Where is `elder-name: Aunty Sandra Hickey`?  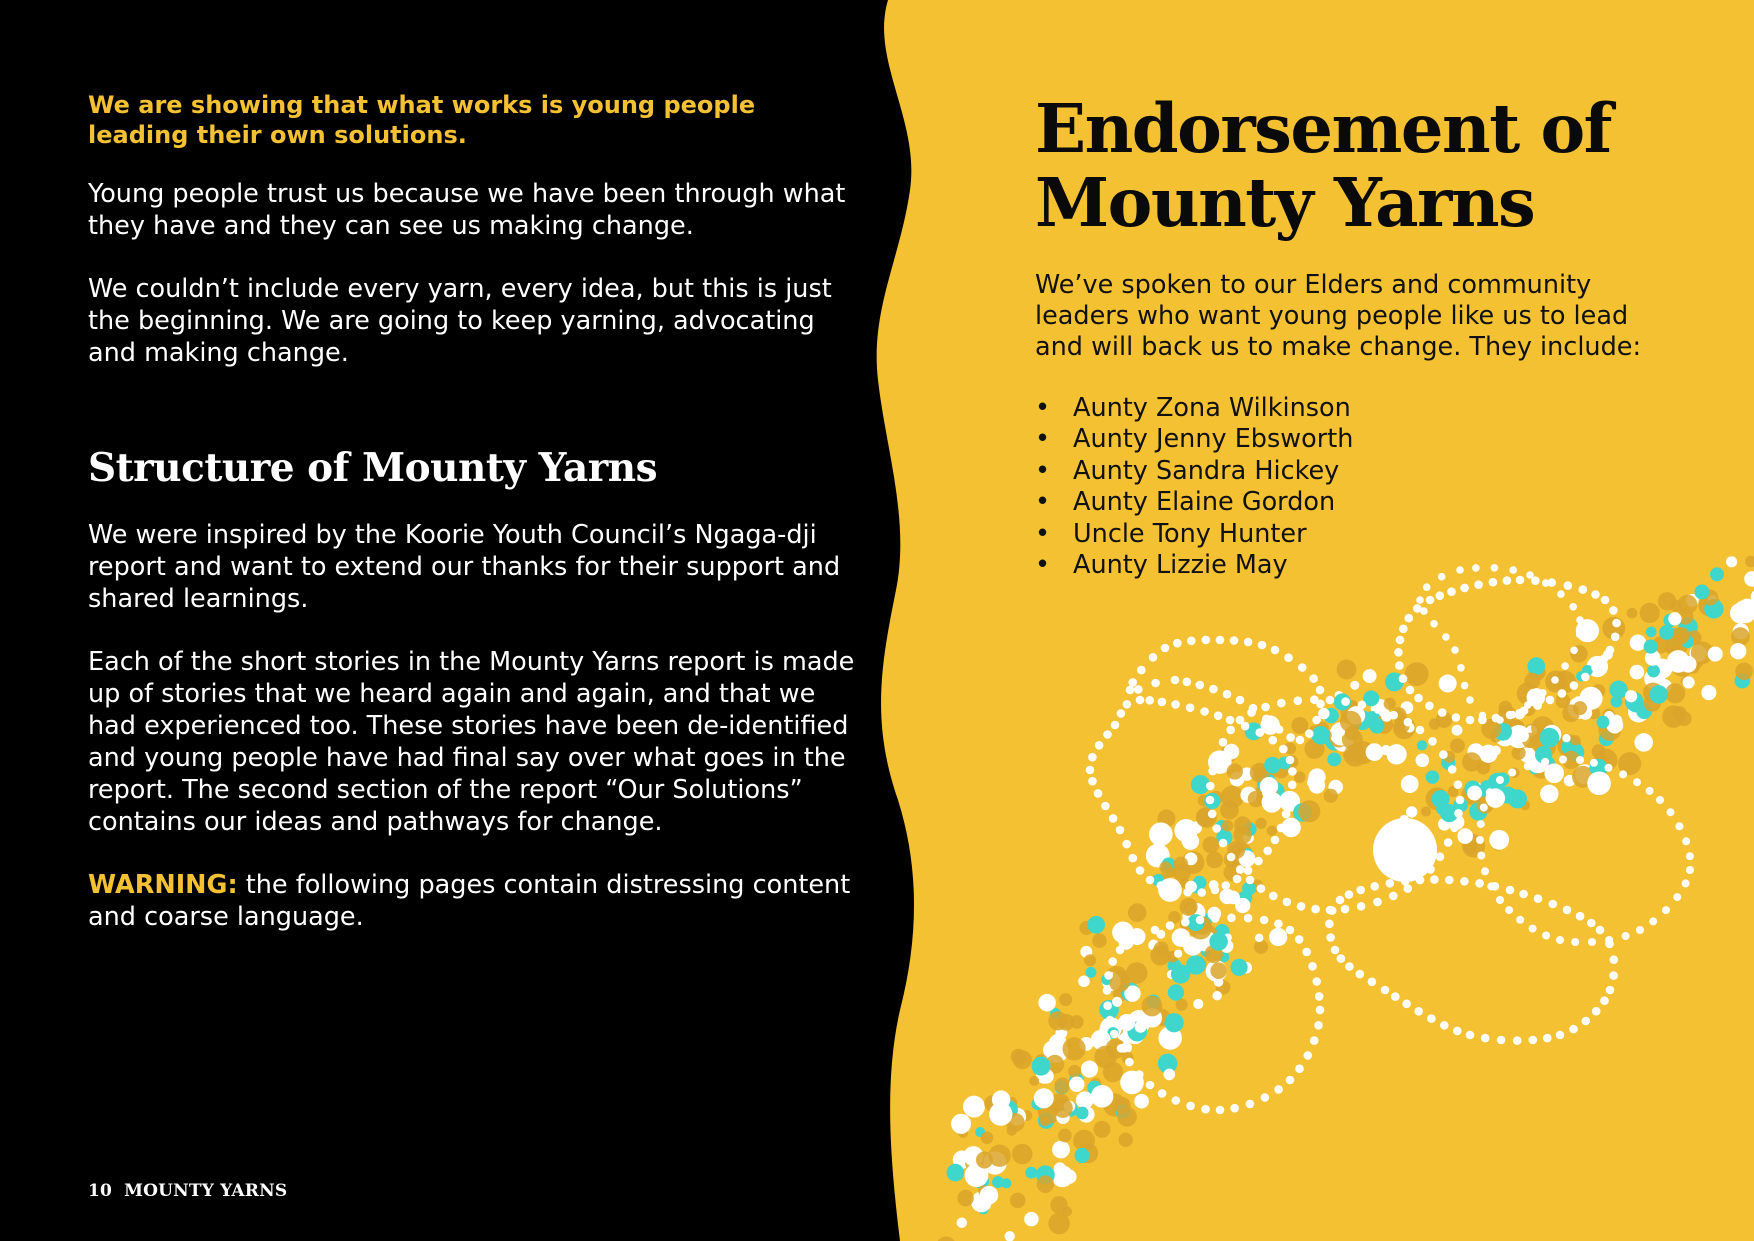
elder-name: Aunty Sandra Hickey is located at coordinates (1206, 470).